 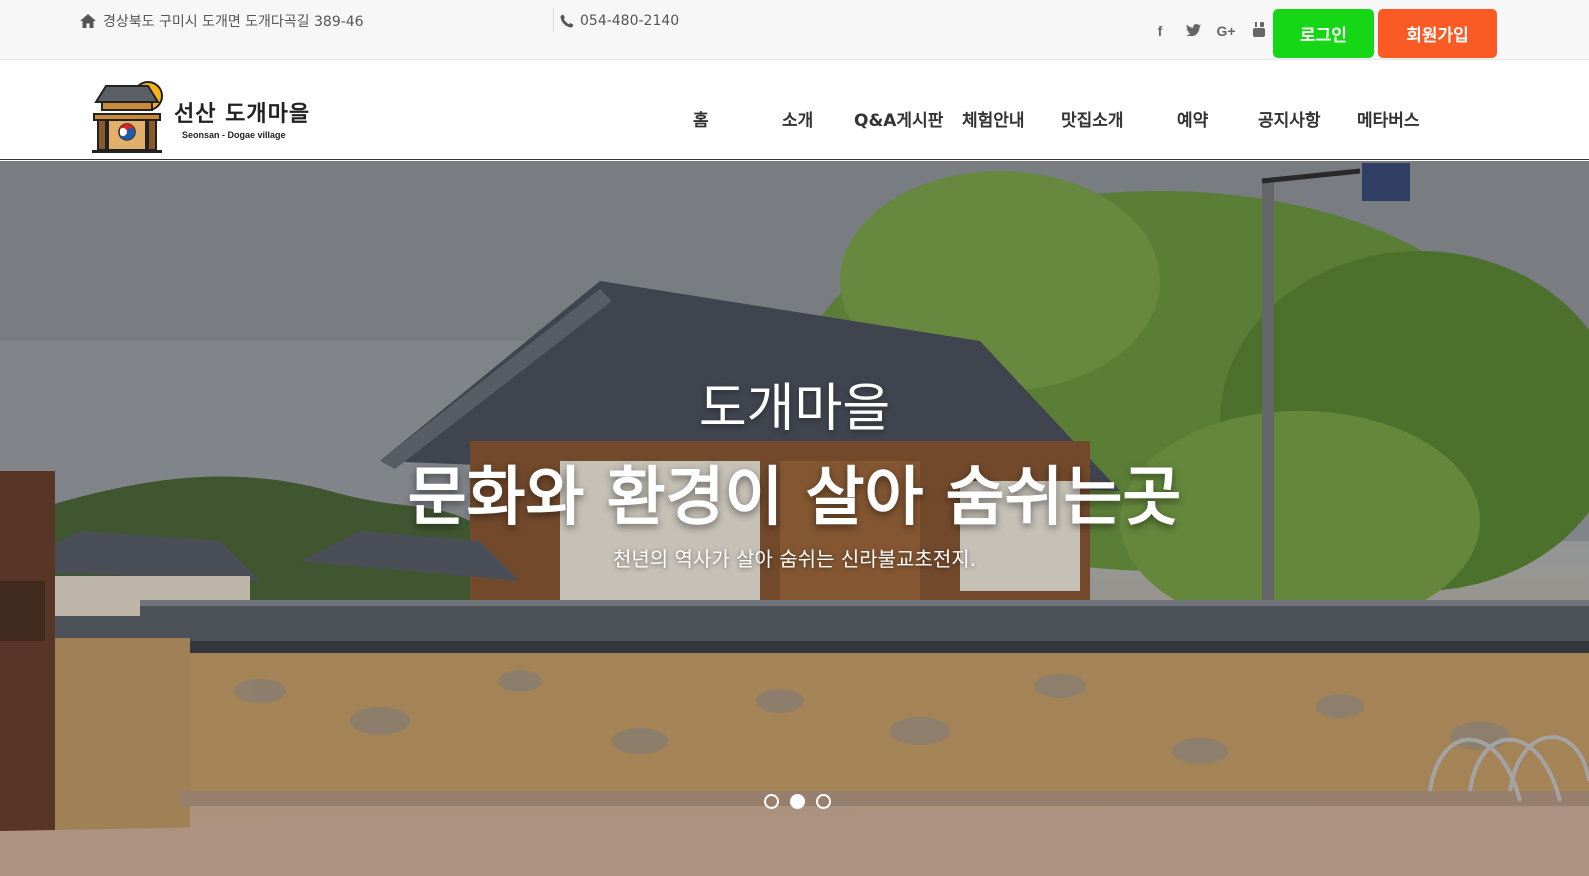 I want to click on login-button: 로그인, so click(x=1323, y=33).